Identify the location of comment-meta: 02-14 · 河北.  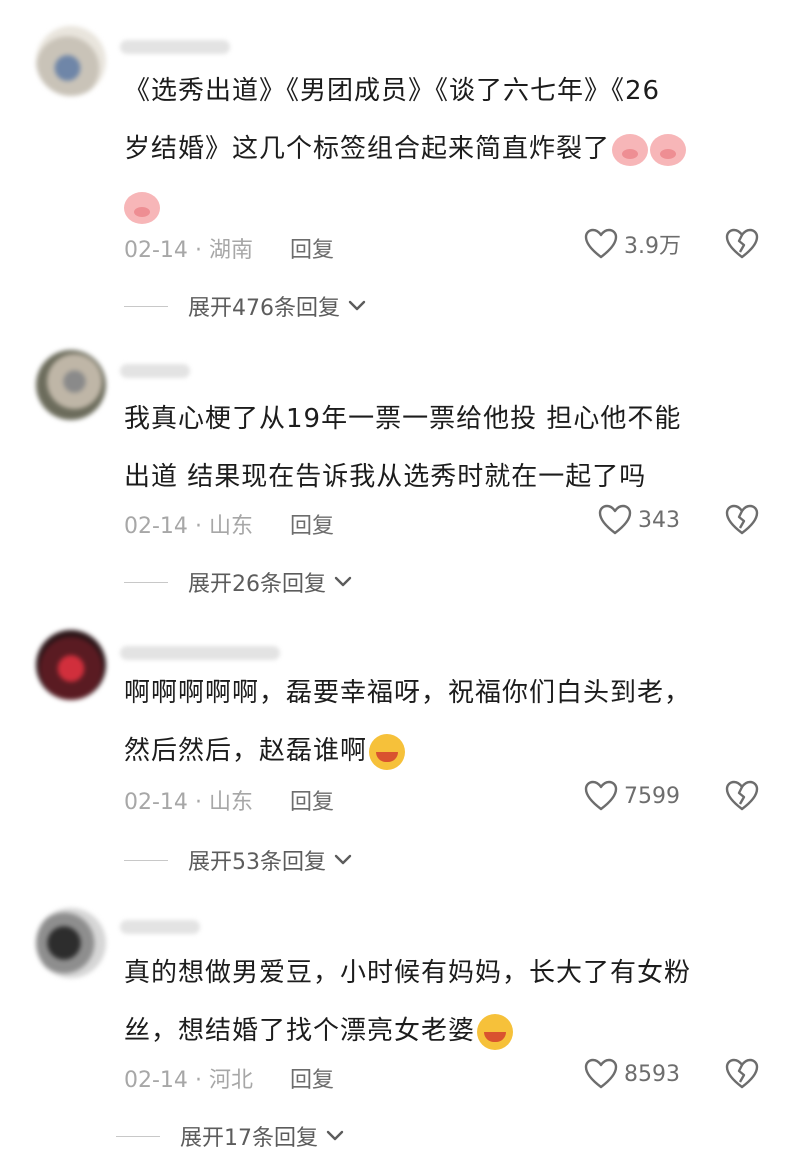
(188, 1078).